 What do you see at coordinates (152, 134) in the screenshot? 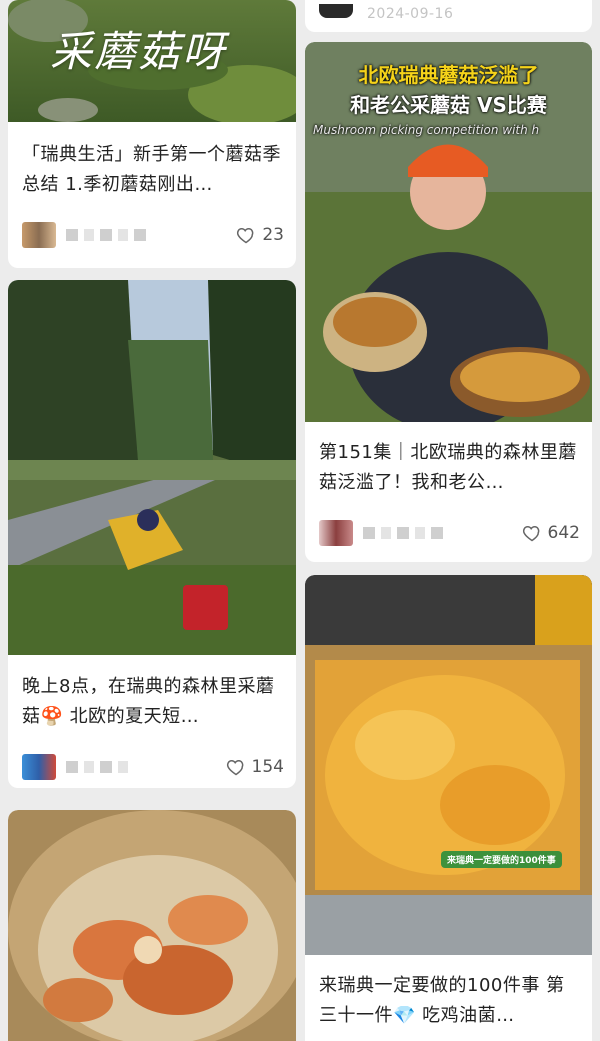
I see `feed-card-mushroom-season: 采蘑菇呀 「瑞典生活」新手第一个蘑菇季总结 1.季初蘑菇刚出… 23` at bounding box center [152, 134].